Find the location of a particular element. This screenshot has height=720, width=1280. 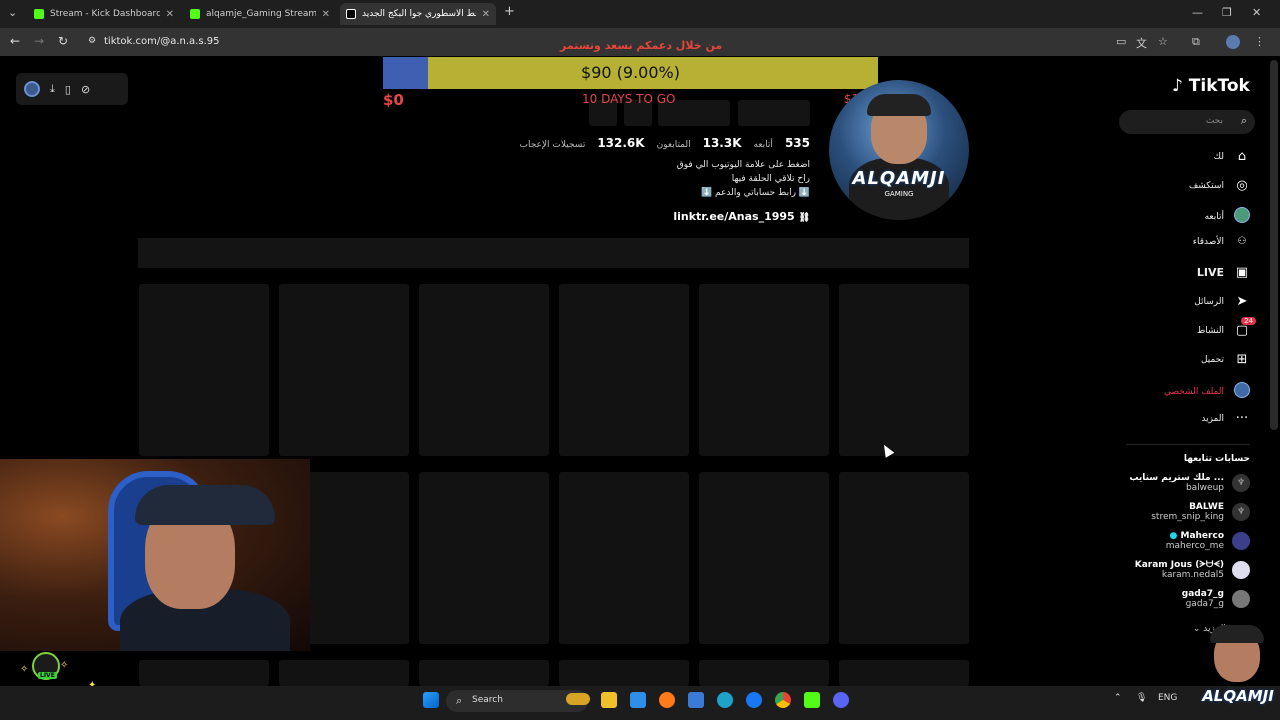

donation-goal-days: 10 DAYS TO GO is located at coordinates (629, 99).